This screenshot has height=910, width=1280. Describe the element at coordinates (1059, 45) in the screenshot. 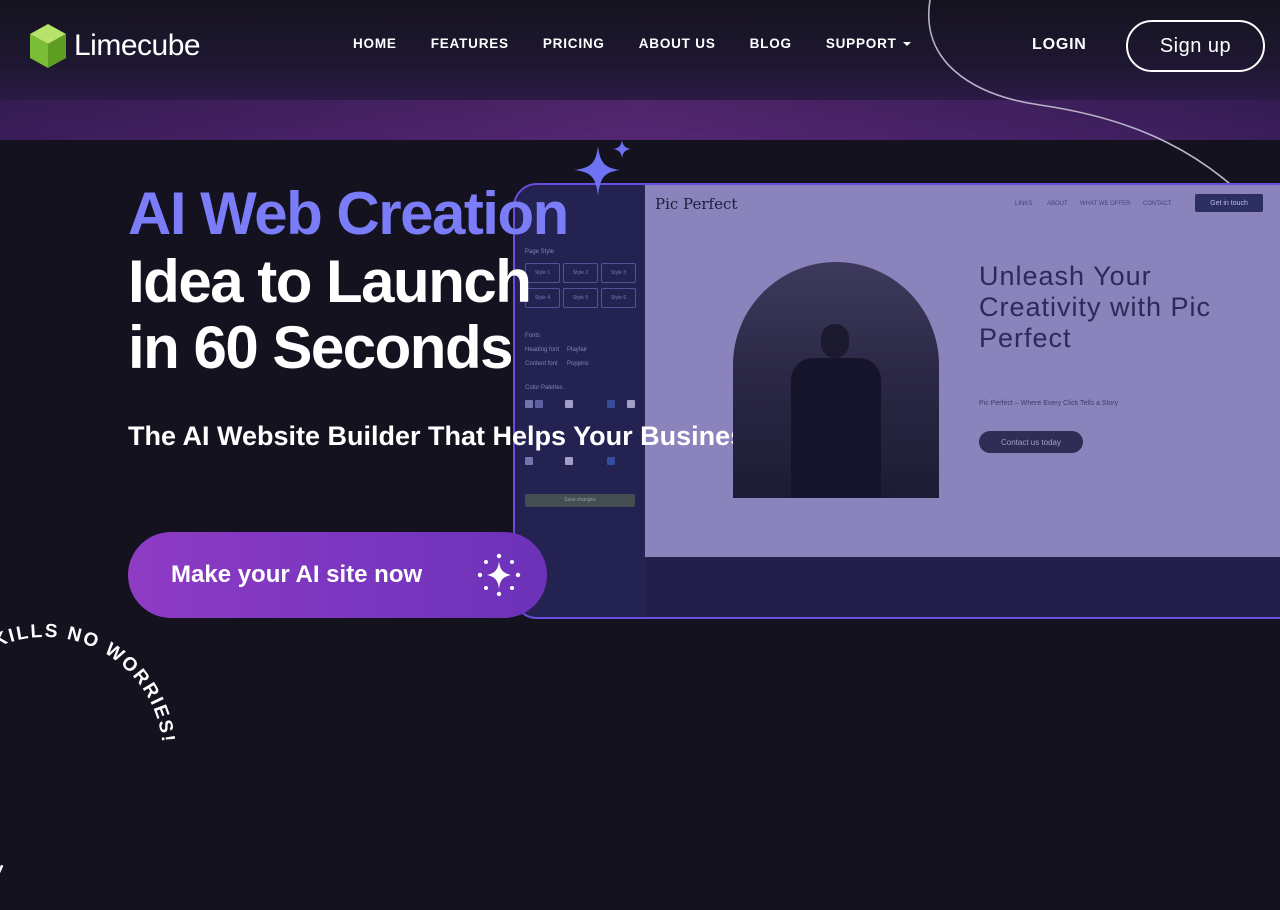

I see `login-link: LOGIN` at that location.